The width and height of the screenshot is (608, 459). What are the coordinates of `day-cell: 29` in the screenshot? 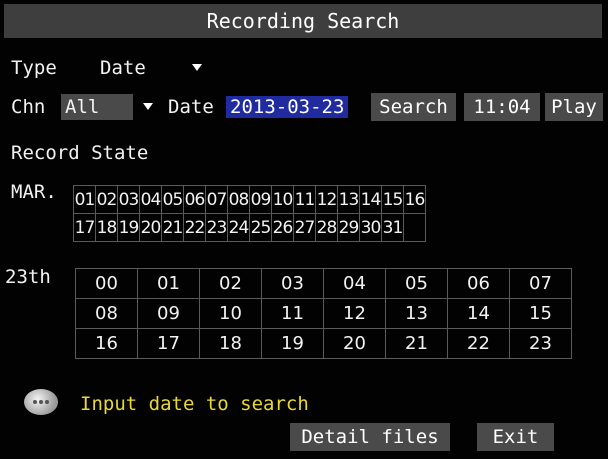 It's located at (348, 227).